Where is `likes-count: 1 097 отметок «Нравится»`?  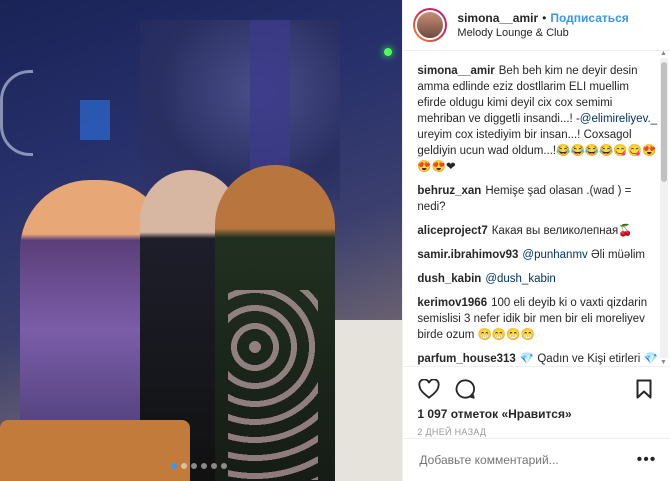
likes-count: 1 097 отметок «Нравится» is located at coordinates (536, 412).